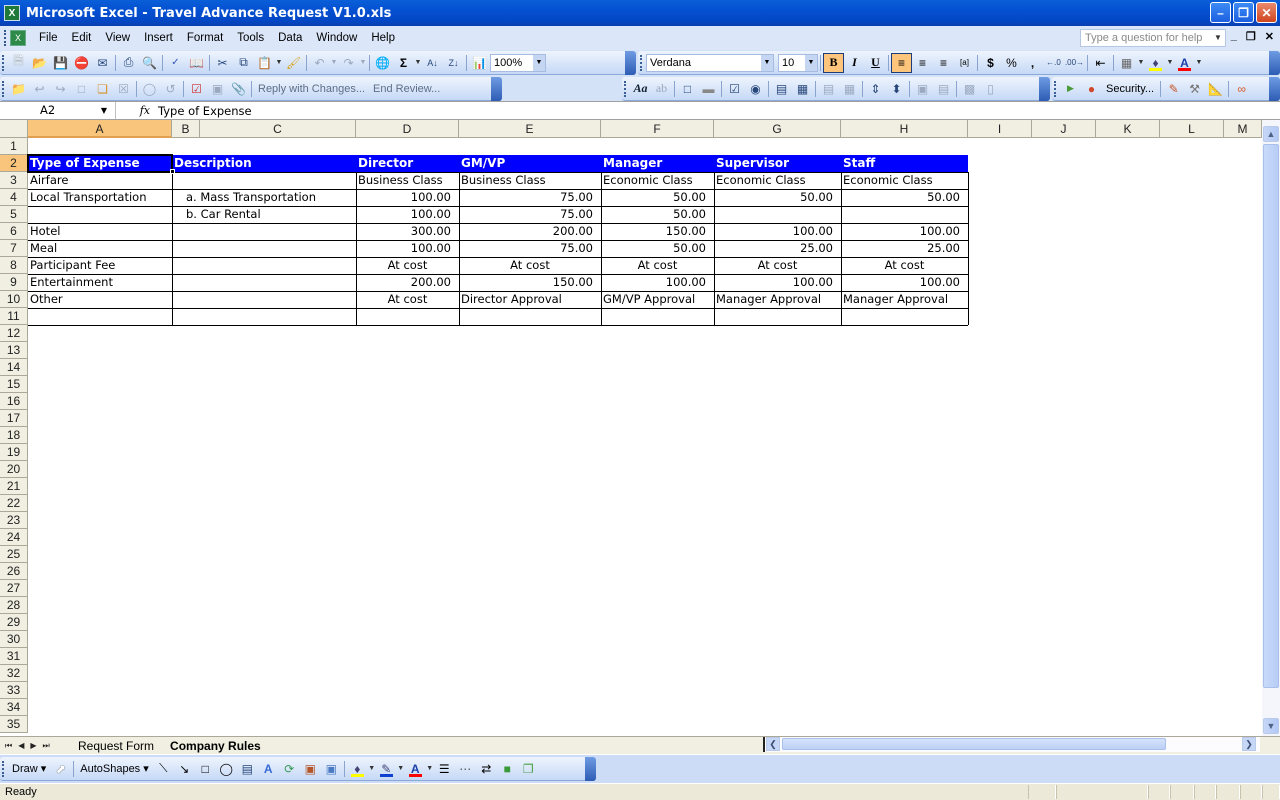 This screenshot has height=800, width=1280. I want to click on value-cell: 75.00, so click(530, 248).